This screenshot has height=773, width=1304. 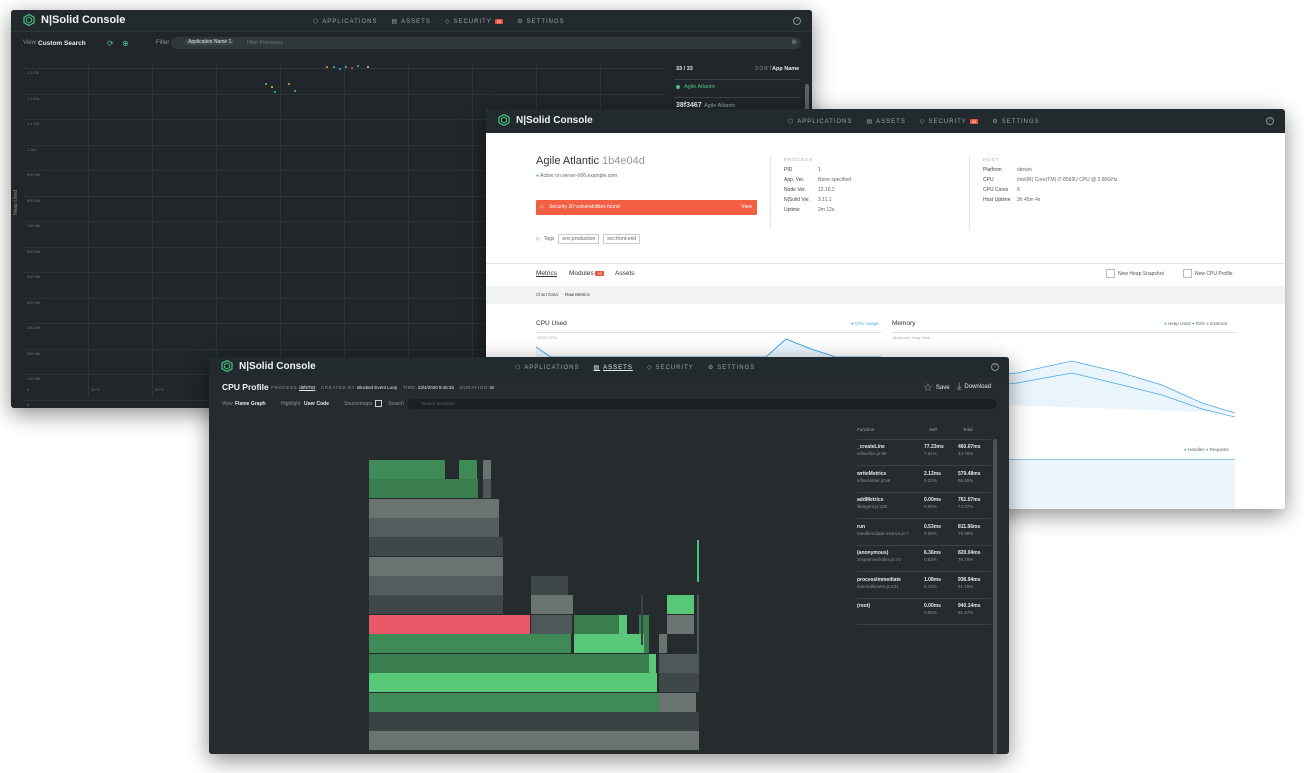 I want to click on search-input: Search functions, so click(x=702, y=404).